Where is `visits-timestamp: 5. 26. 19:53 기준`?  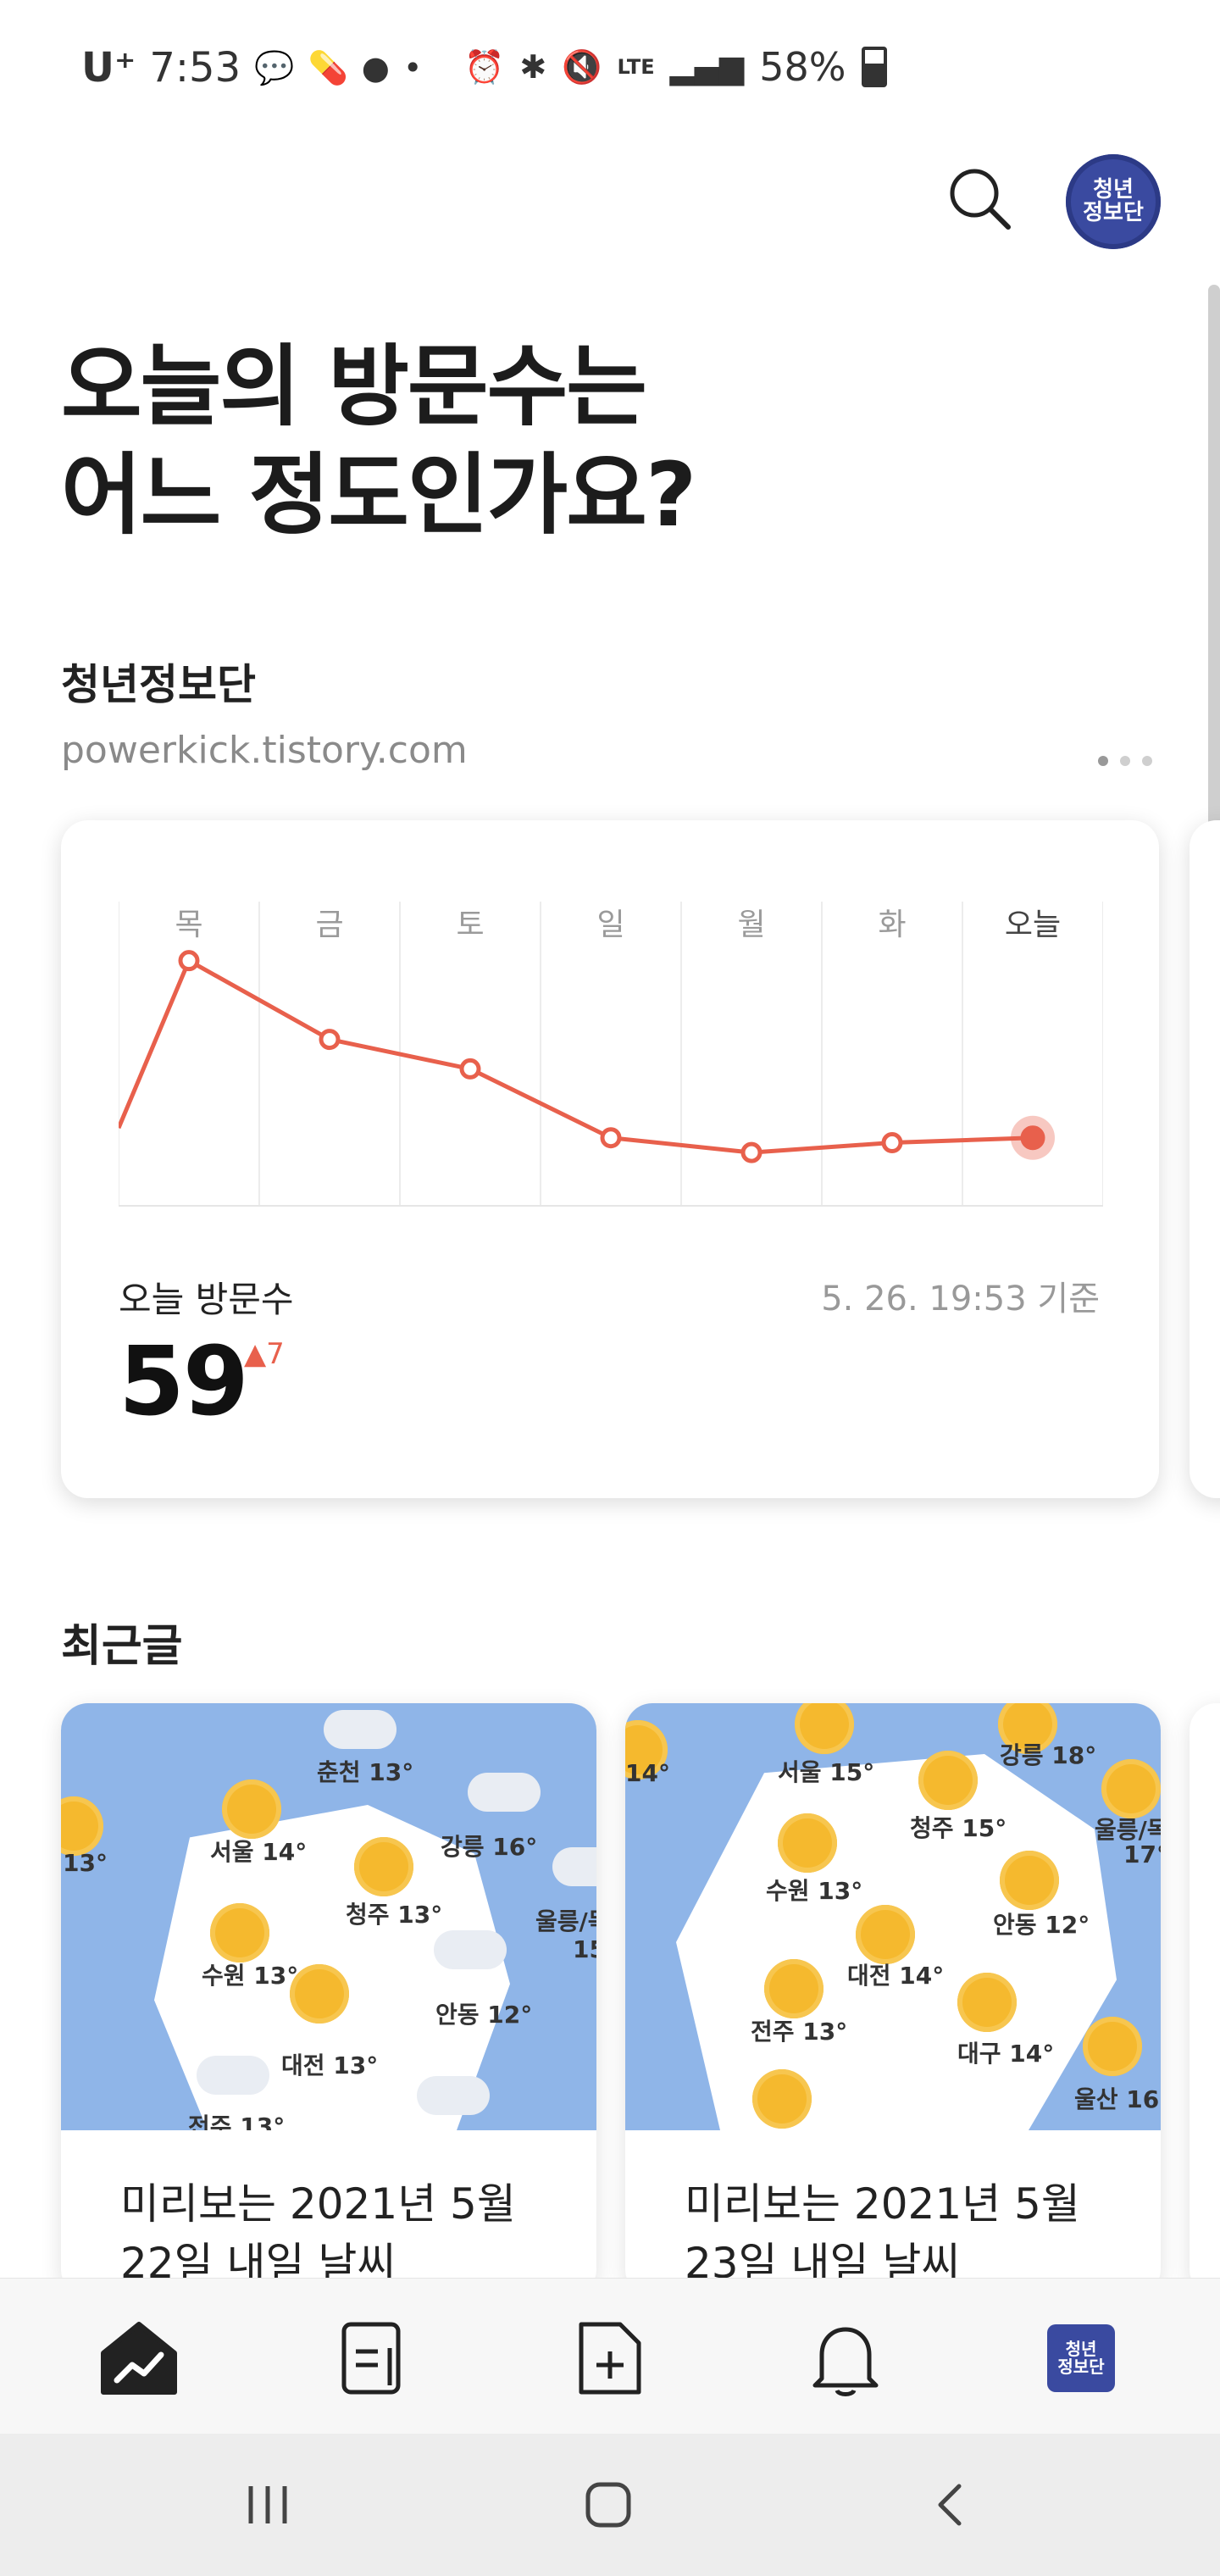 visits-timestamp: 5. 26. 19:53 기준 is located at coordinates (960, 1299).